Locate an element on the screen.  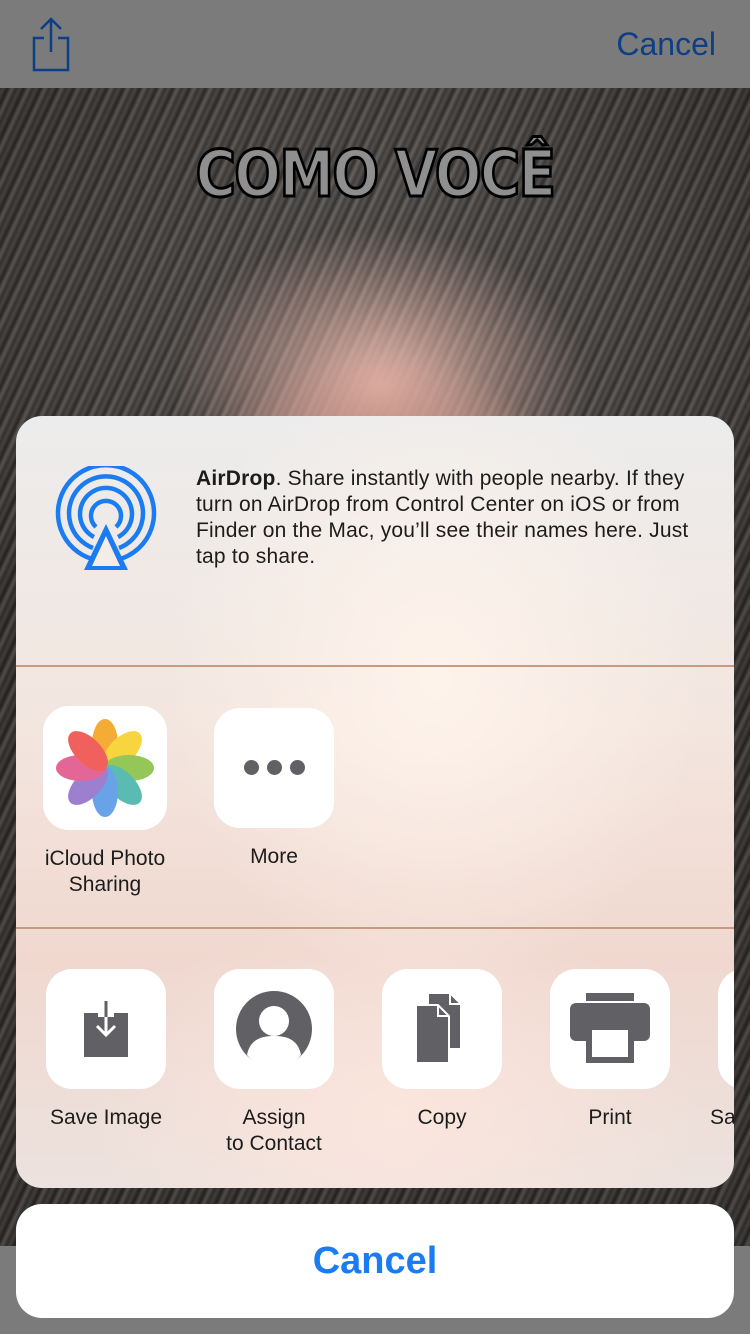
action-print: Print is located at coordinates (610, 1050).